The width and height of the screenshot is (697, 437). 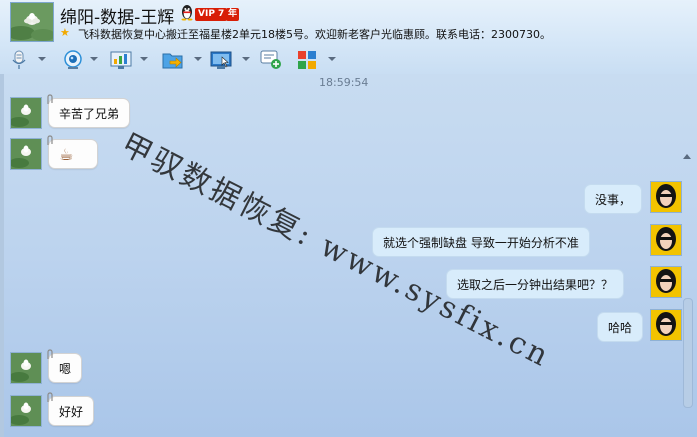 I want to click on message-bubble: 辛苦了兄弟, so click(x=89, y=111).